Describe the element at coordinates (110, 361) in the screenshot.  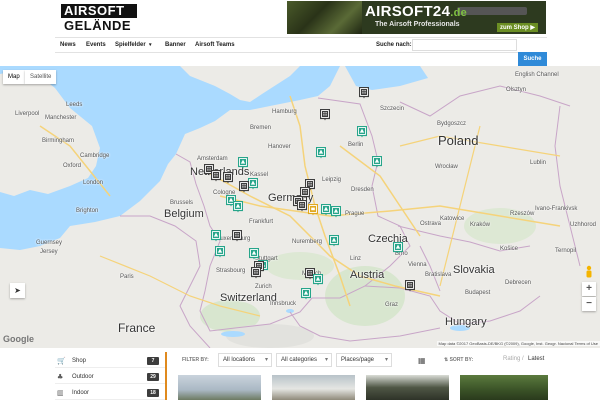
I see `sidebar-item-shop: 🛒 Shop 7` at that location.